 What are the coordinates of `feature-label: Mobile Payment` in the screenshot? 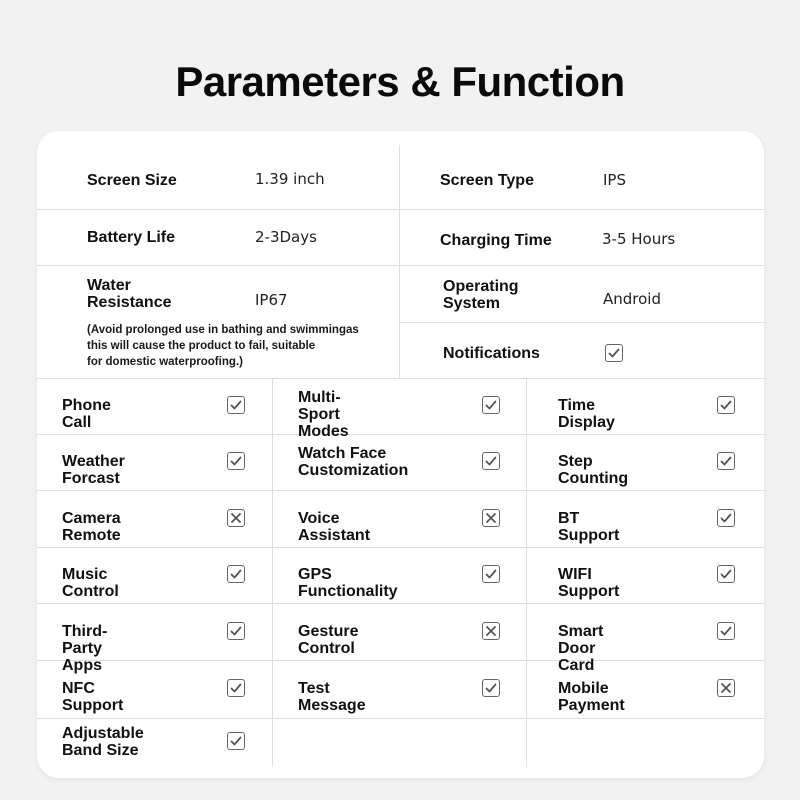 It's located at (591, 697).